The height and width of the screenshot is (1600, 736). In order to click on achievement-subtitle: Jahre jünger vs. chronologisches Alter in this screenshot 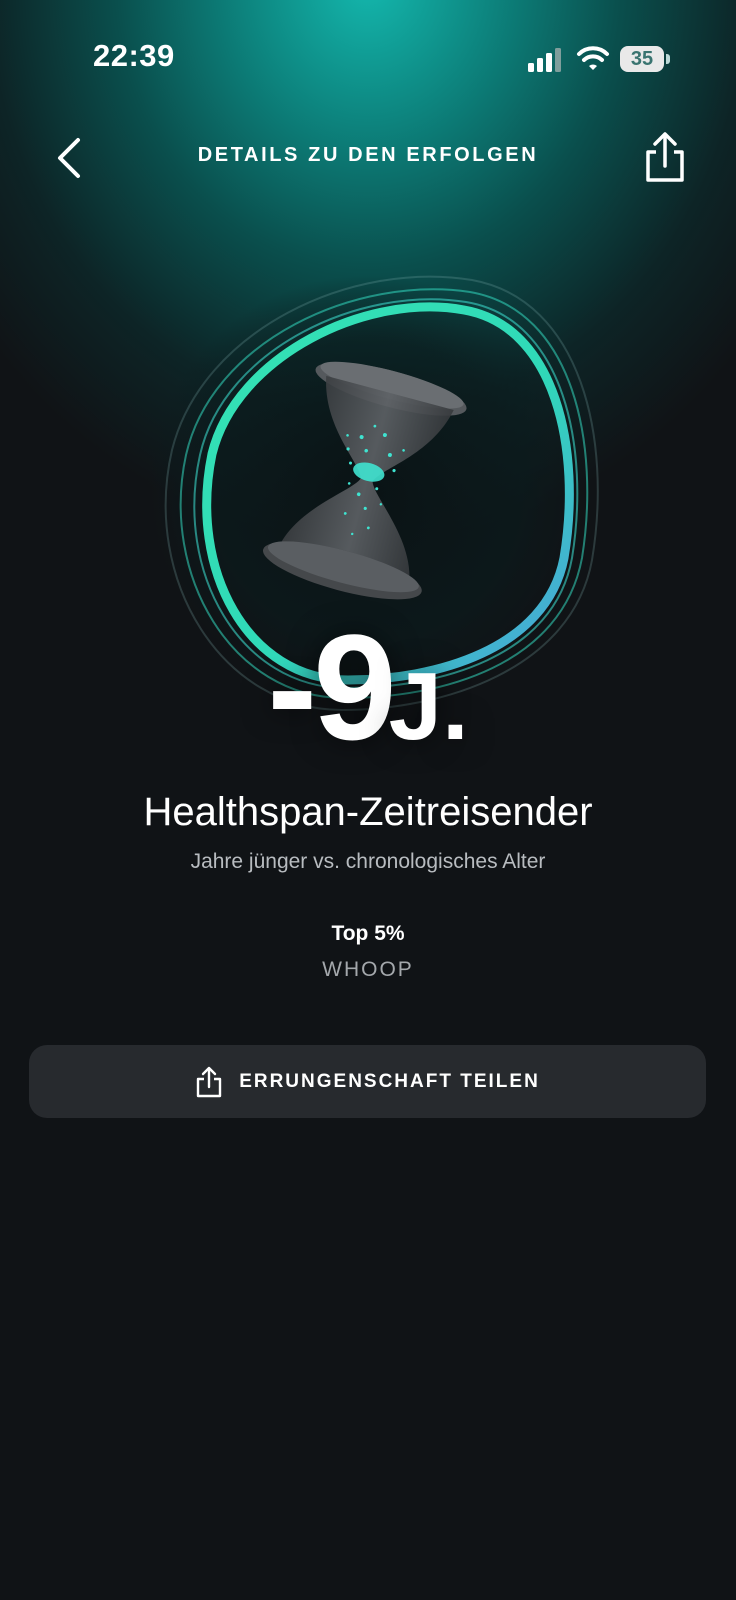, I will do `click(368, 861)`.